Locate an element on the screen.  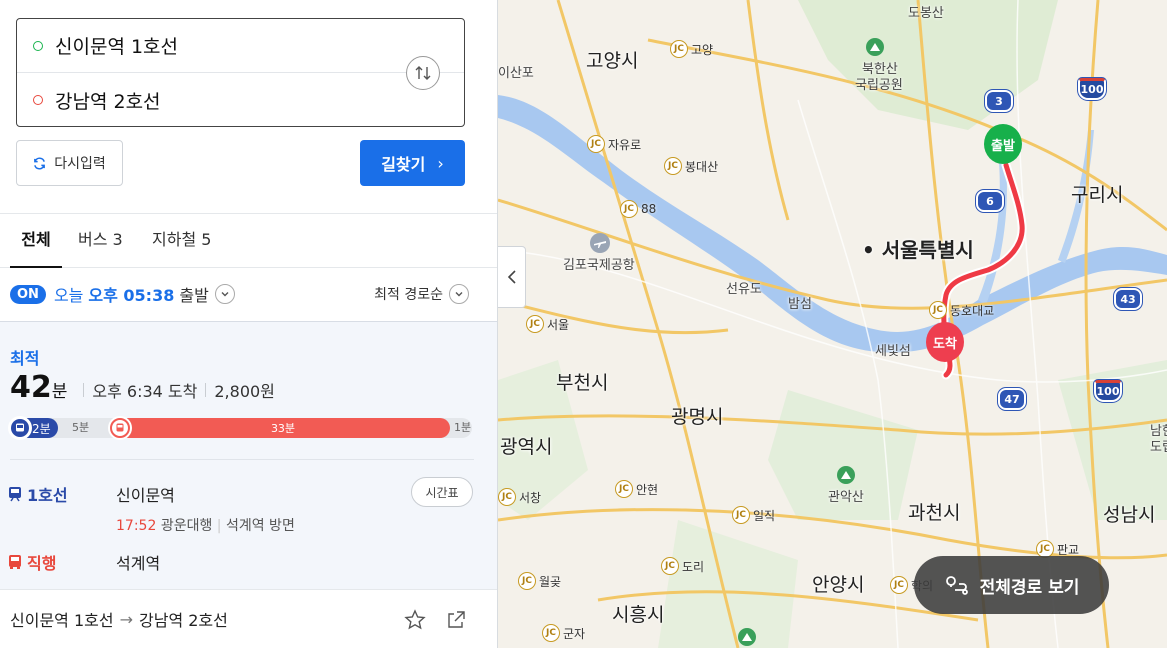
timetable-button: 시간표 is located at coordinates (442, 492).